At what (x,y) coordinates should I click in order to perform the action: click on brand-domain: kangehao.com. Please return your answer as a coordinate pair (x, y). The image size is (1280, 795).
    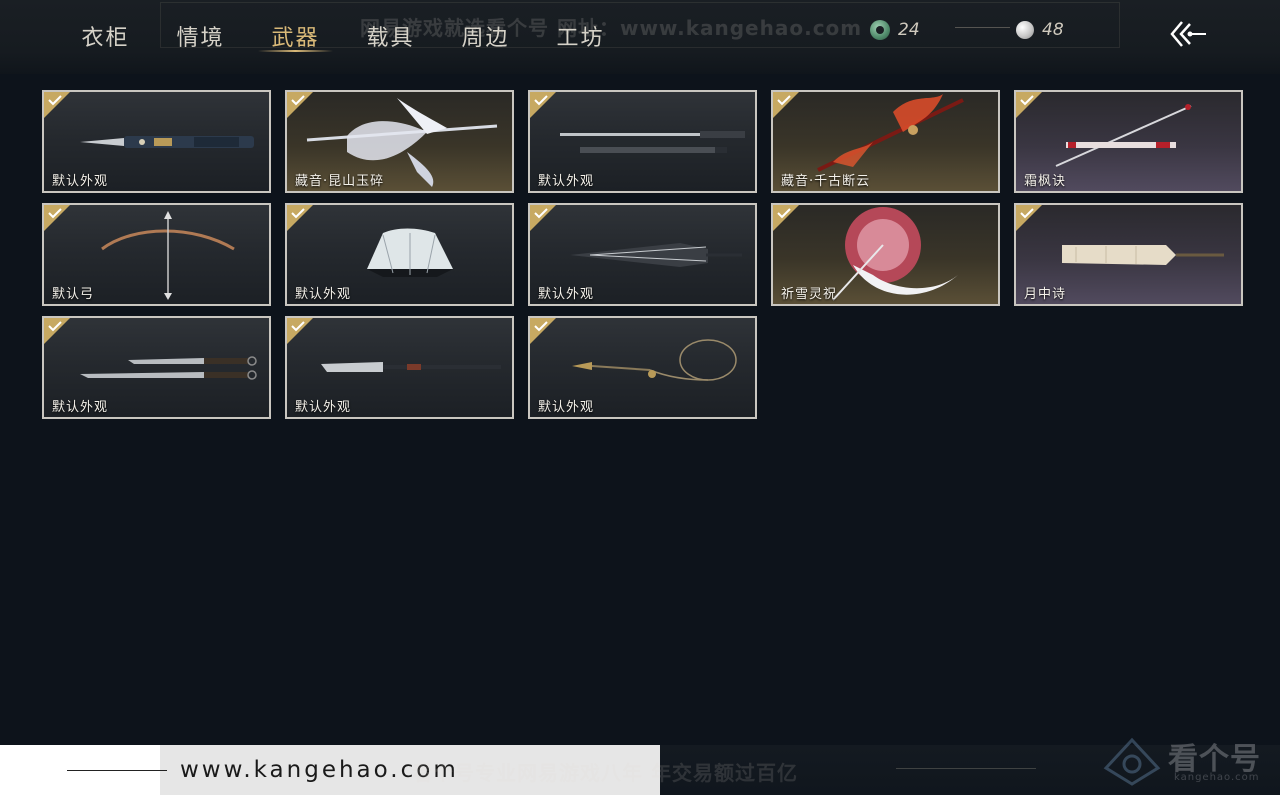
    Looking at the image, I should click on (1217, 777).